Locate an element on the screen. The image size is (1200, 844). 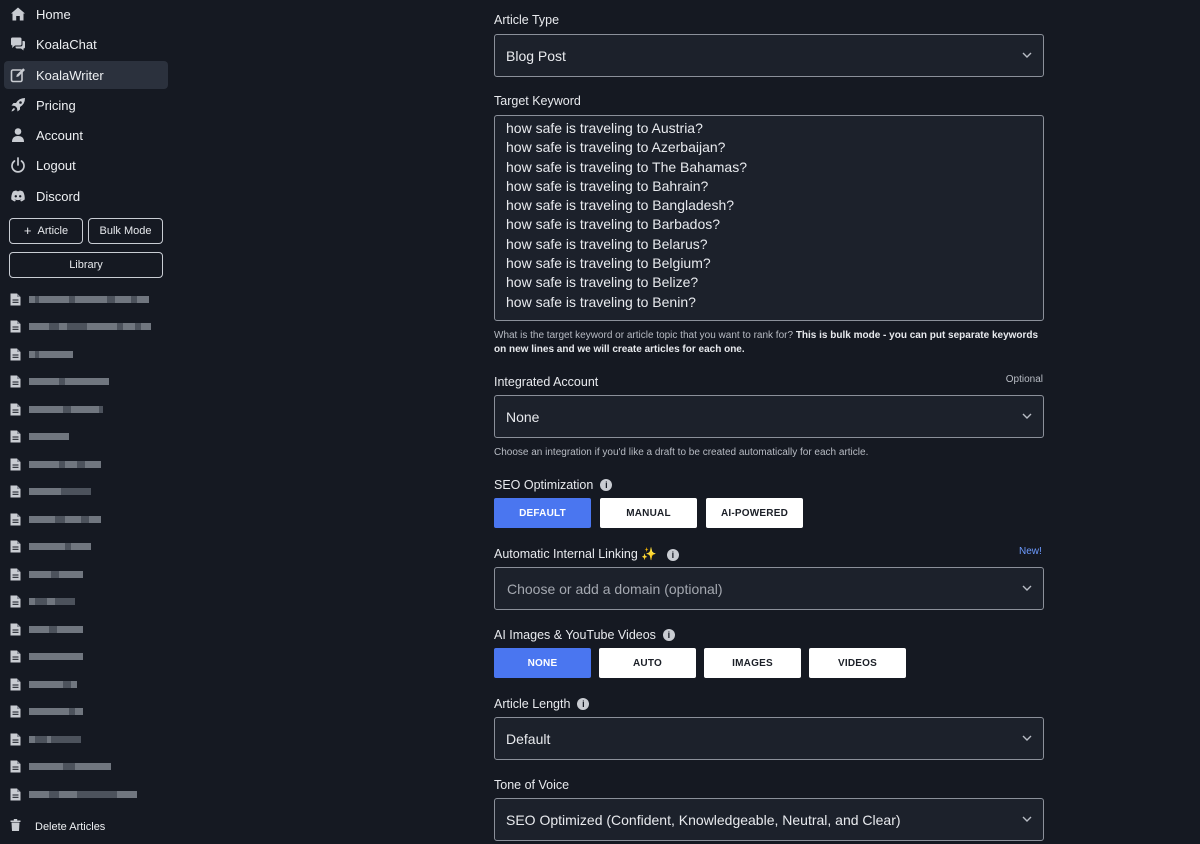
article-length-value: Default is located at coordinates (528, 738).